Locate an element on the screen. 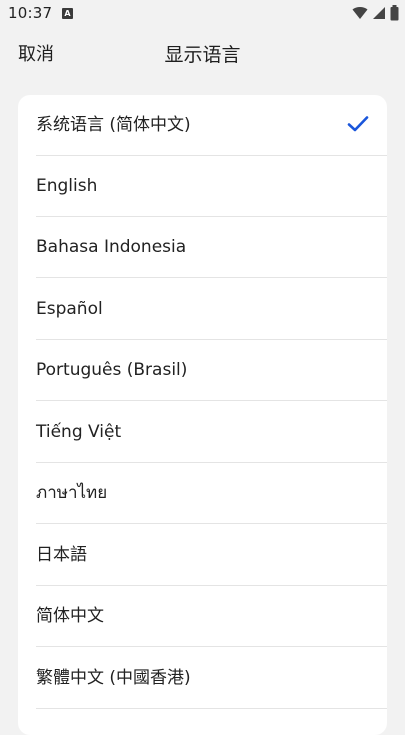 The image size is (405, 735). wifi-icon is located at coordinates (360, 13).